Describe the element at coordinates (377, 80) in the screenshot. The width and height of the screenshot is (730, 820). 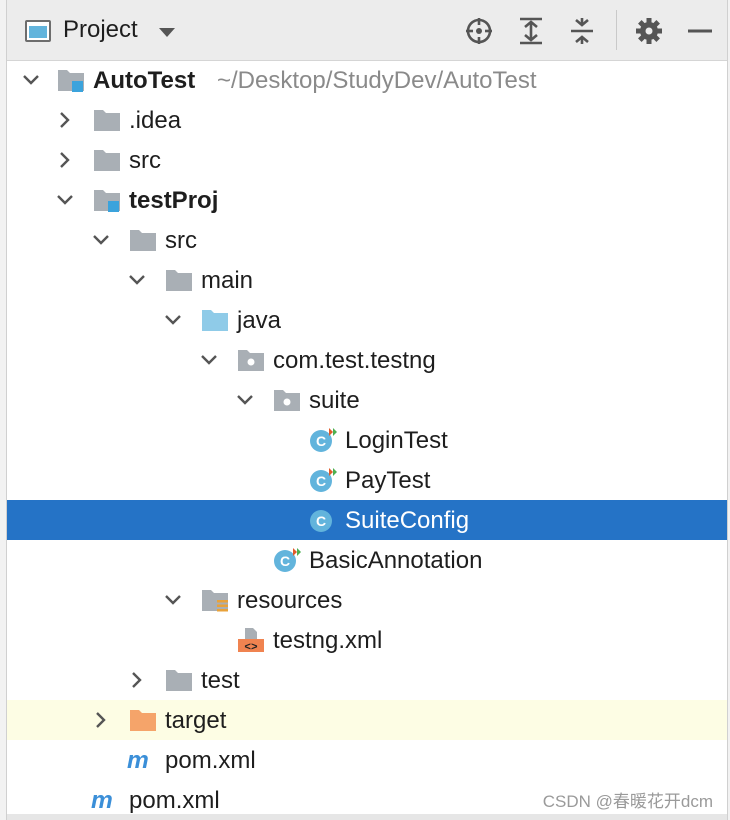
I see `tree-node-path: ~/Desktop/StudyDev/AutoTest` at that location.